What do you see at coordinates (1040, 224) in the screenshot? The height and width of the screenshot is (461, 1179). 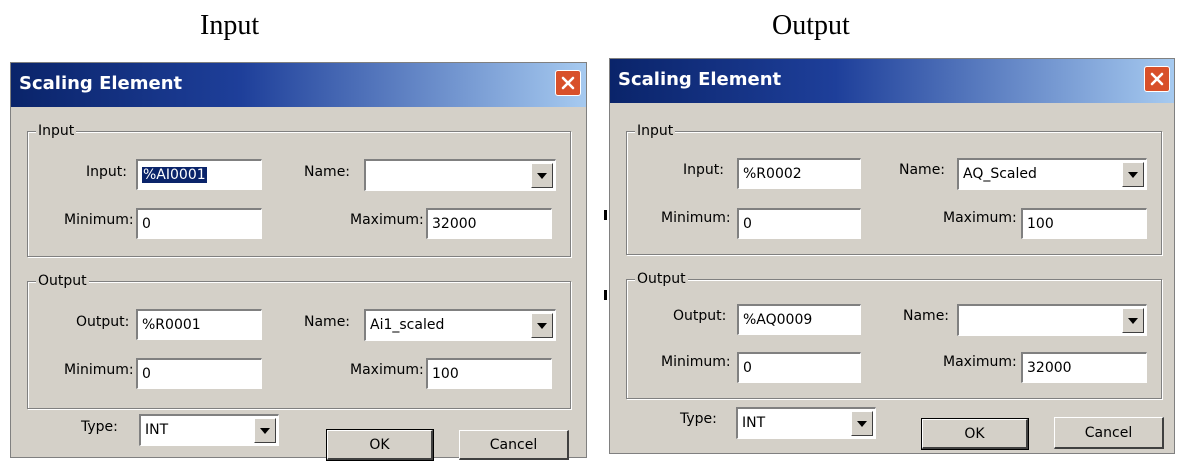 I see `input-maximum-value: 100` at bounding box center [1040, 224].